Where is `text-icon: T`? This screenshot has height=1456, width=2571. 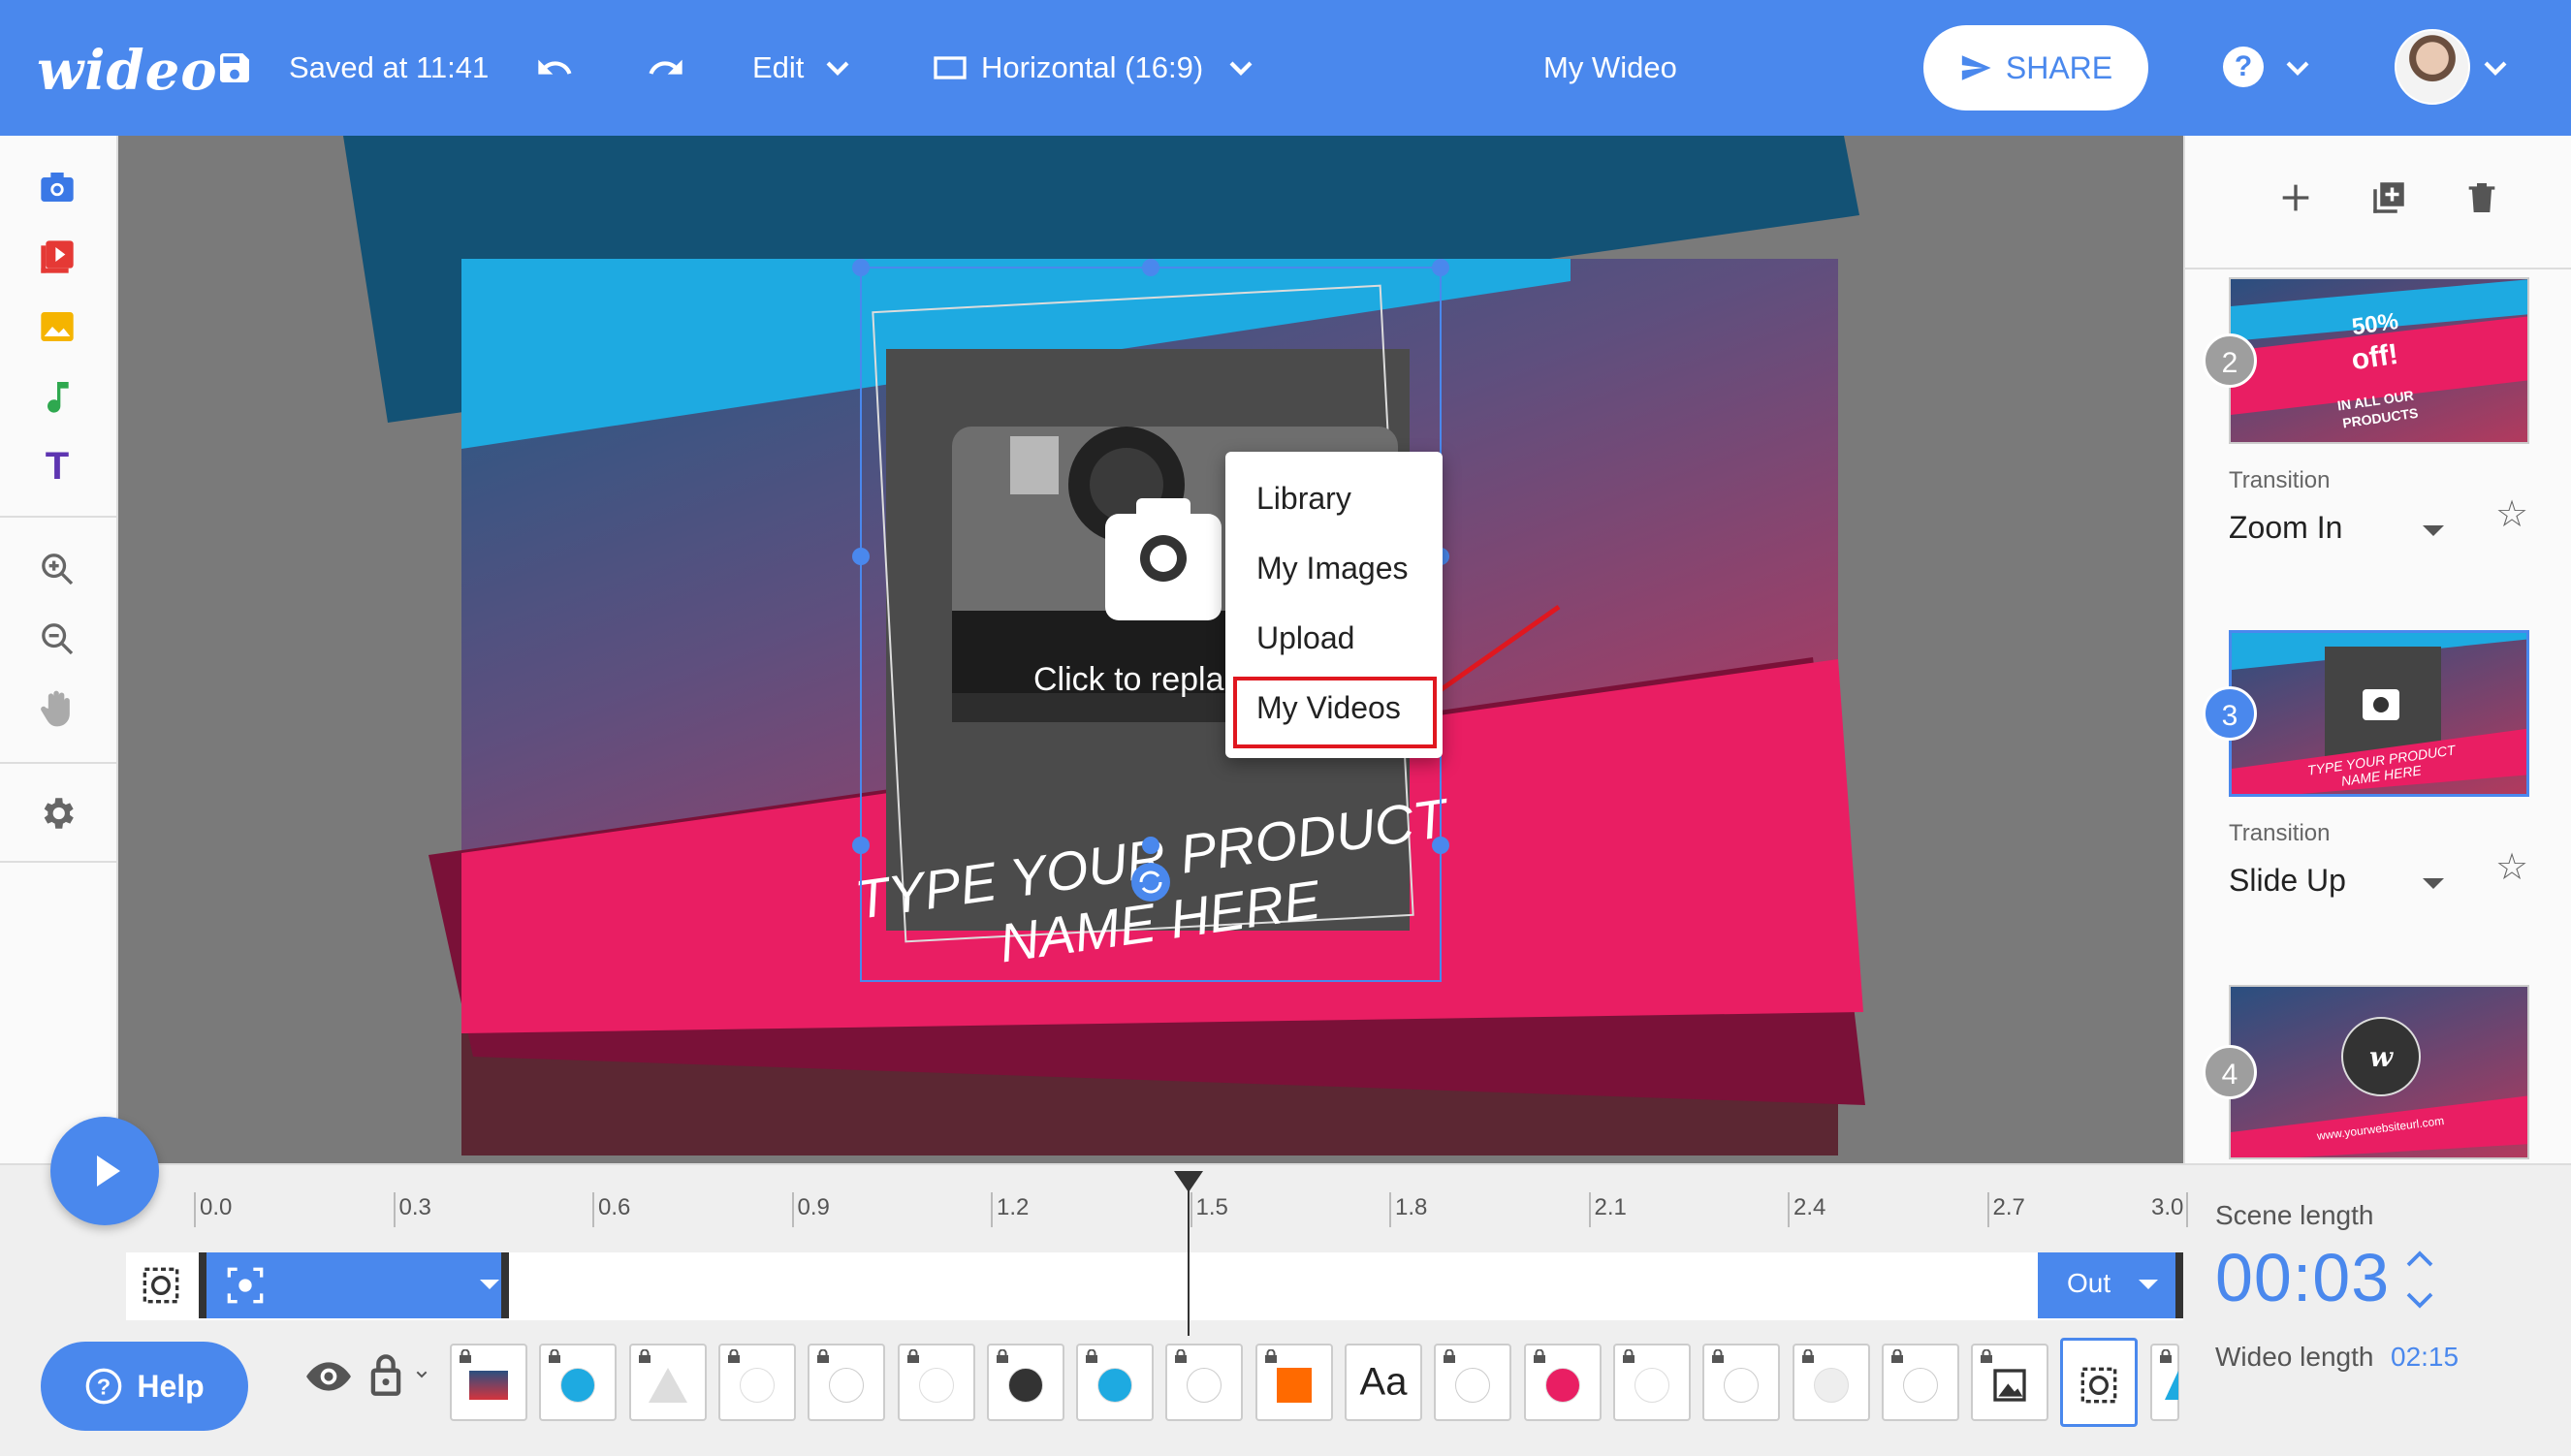 text-icon: T is located at coordinates (57, 467).